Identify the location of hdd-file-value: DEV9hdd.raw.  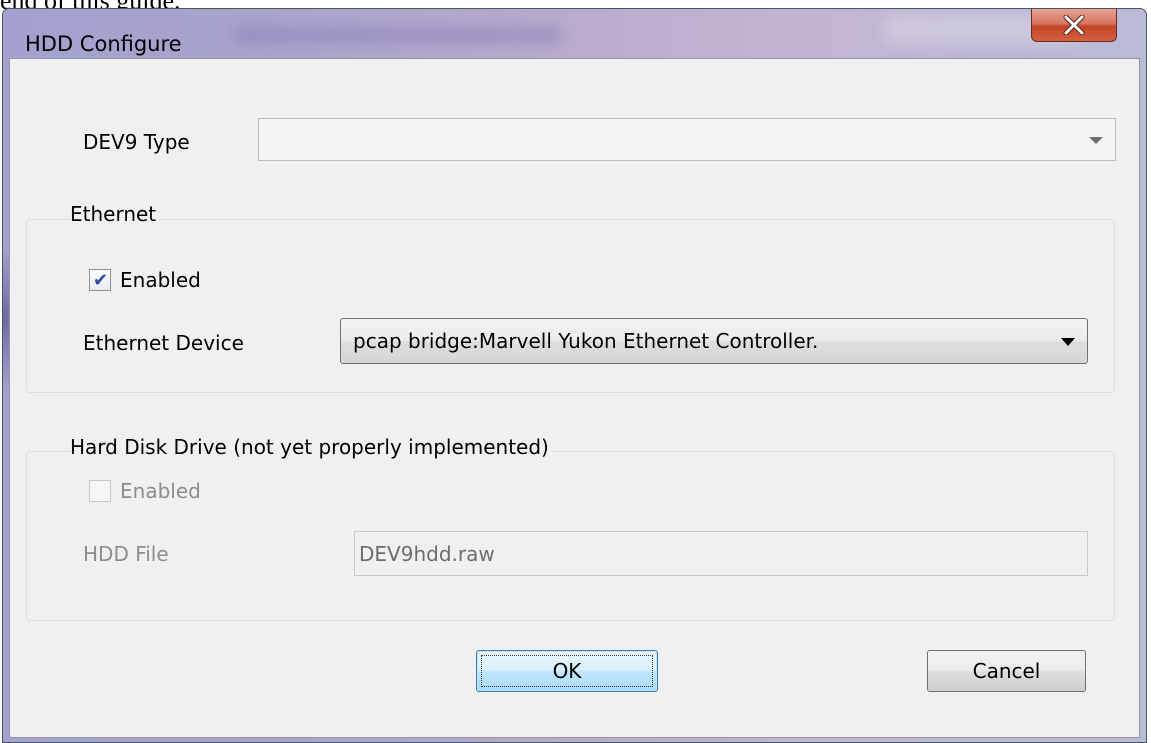
(427, 554).